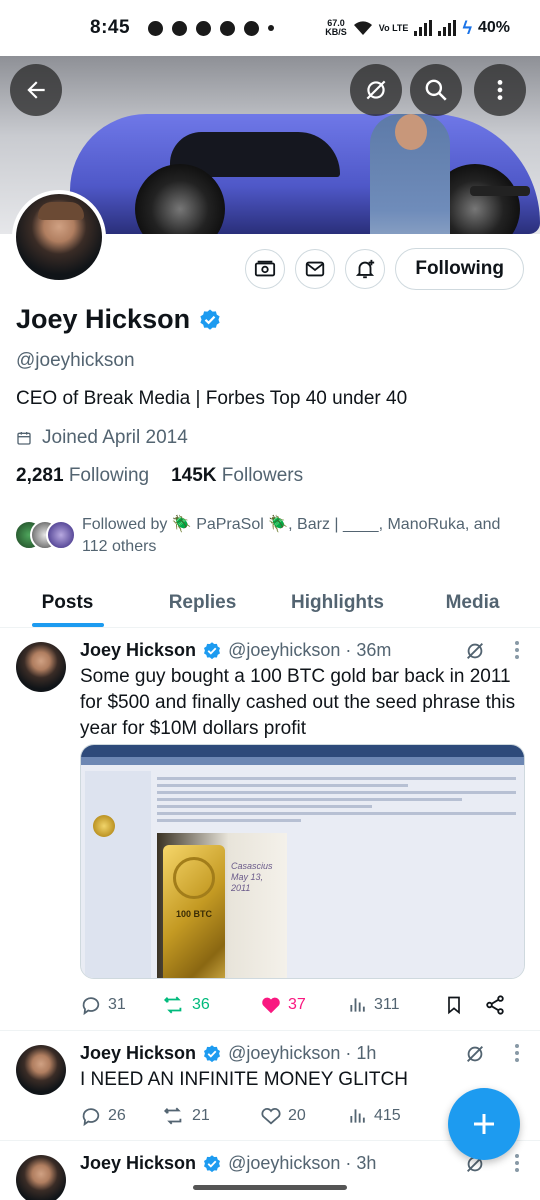 This screenshot has width=540, height=1200. Describe the element at coordinates (459, 269) in the screenshot. I see `following-button: Following` at that location.